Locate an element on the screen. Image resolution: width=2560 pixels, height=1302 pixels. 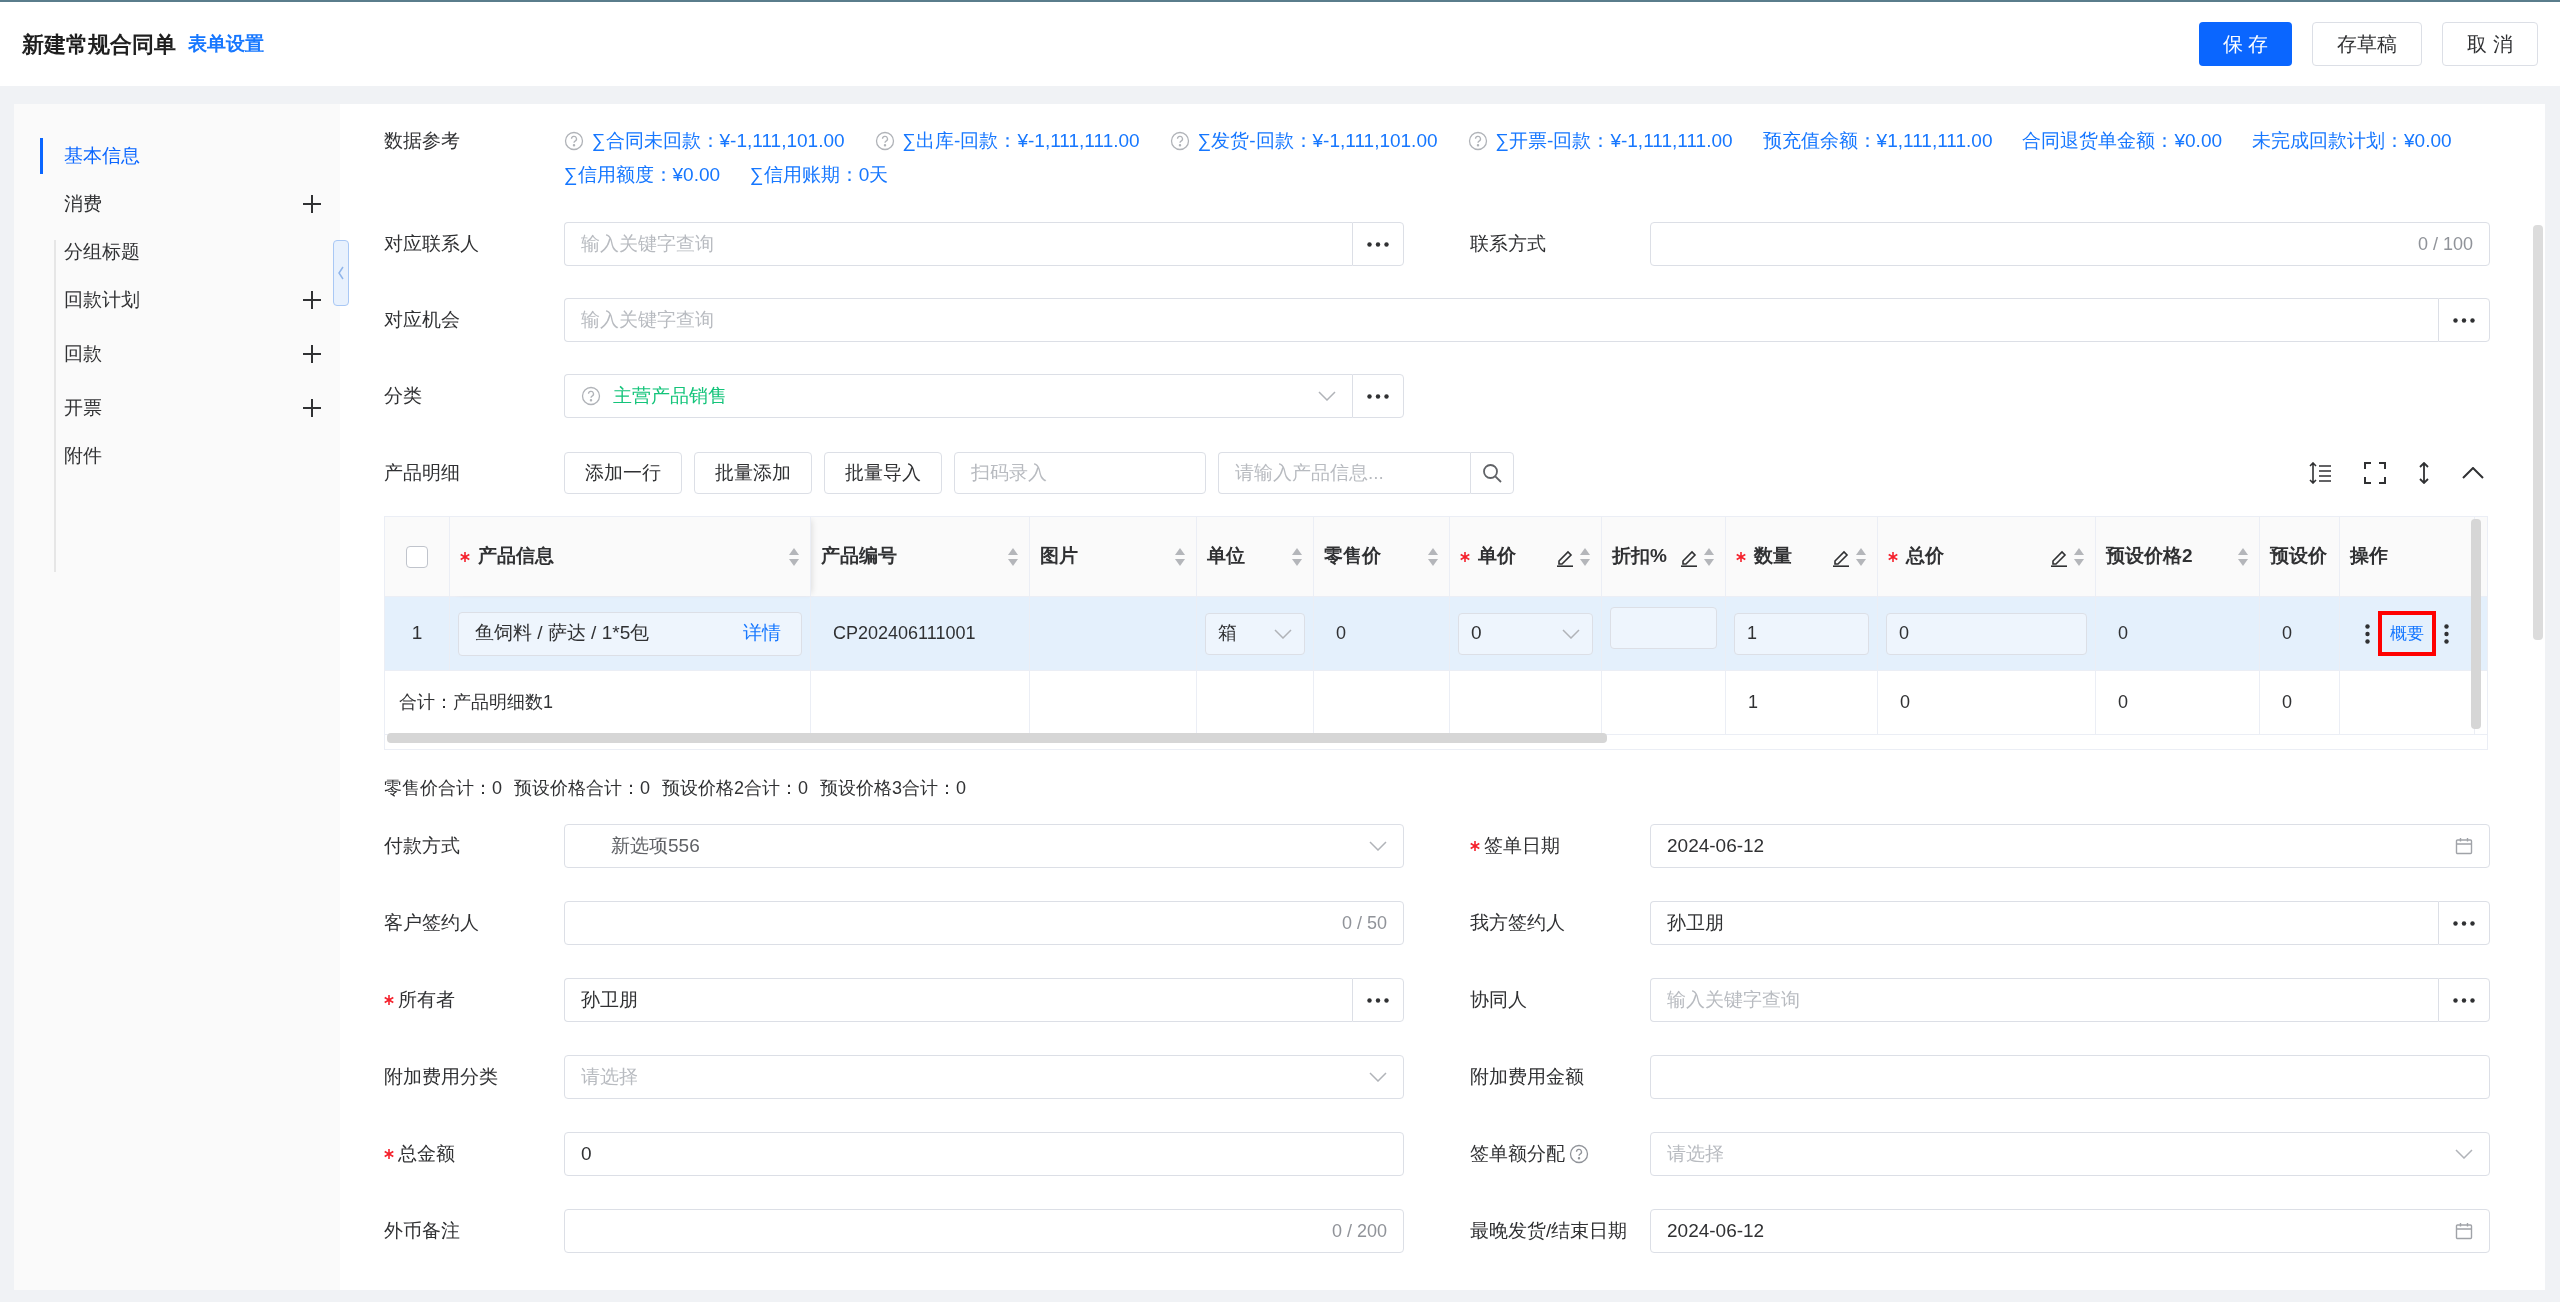
chevron-up-icon is located at coordinates (2473, 473).